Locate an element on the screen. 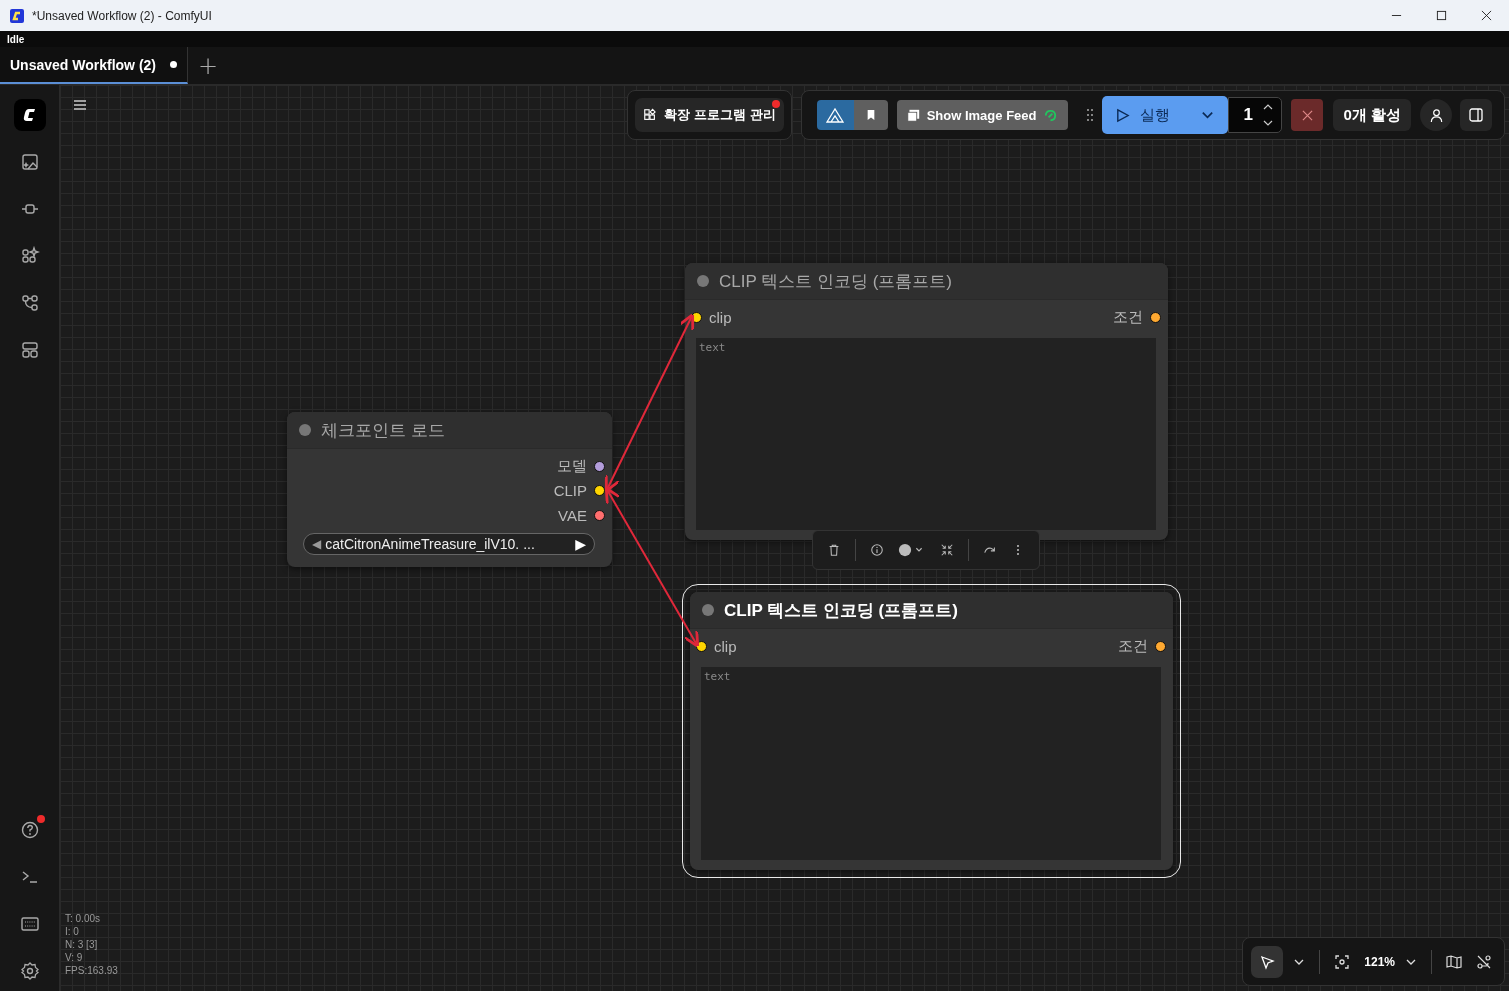 This screenshot has height=991, width=1509. workflow-icon is located at coordinates (29, 303).